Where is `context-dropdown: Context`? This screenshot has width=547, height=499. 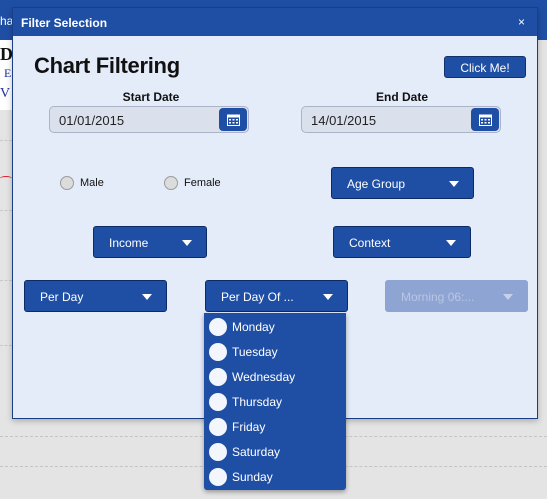 context-dropdown: Context is located at coordinates (402, 242).